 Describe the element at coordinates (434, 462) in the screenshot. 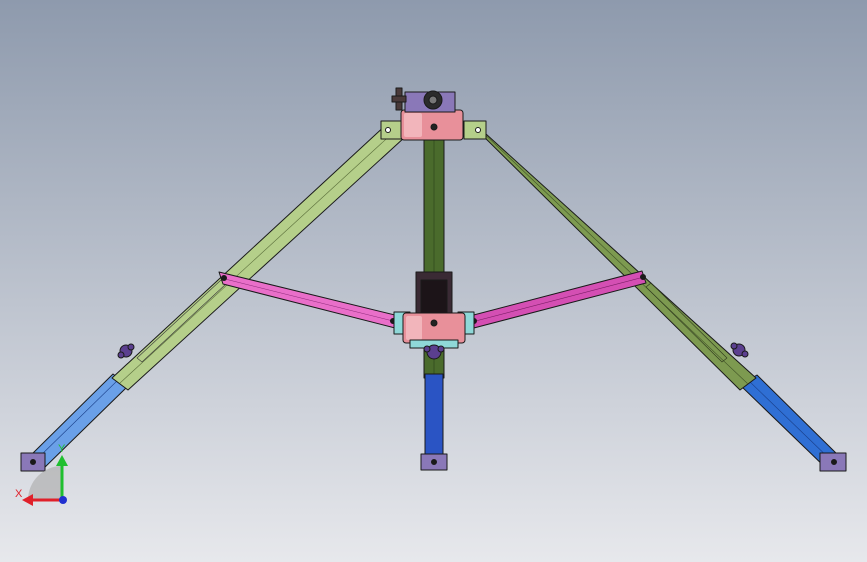

I see `center-foot-hole` at that location.